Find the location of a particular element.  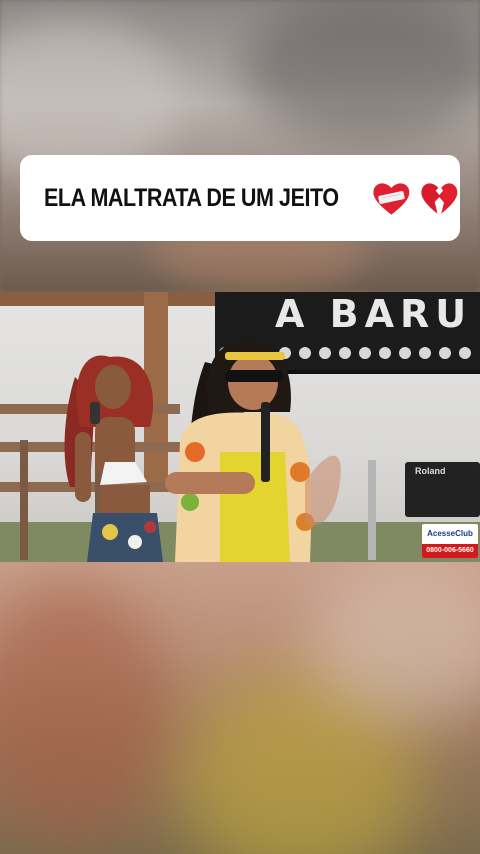

singer-left-figure is located at coordinates (113, 458).